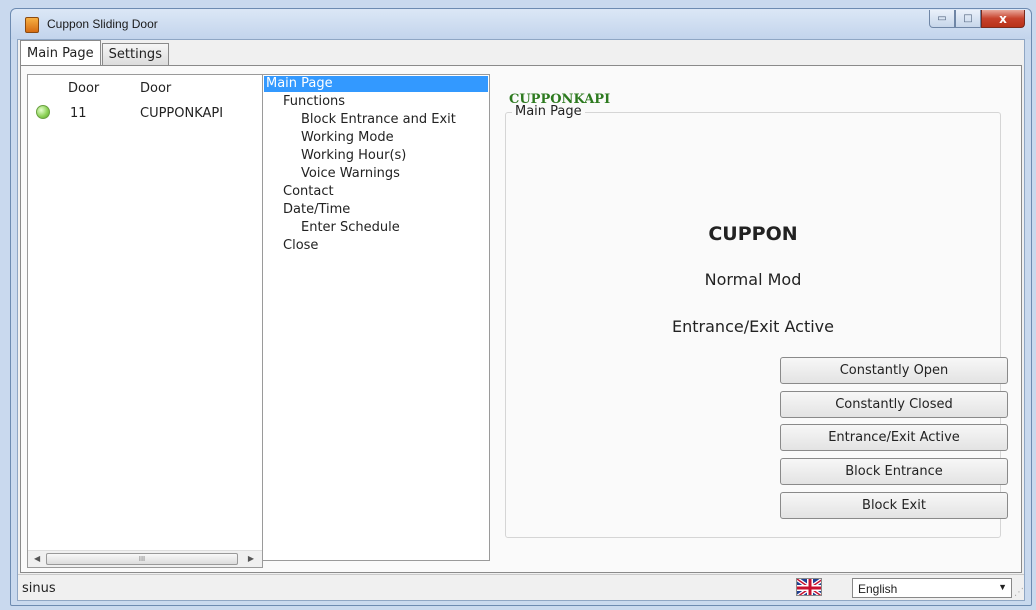  What do you see at coordinates (350, 174) in the screenshot?
I see `tree-item-voice-warnings: Voice Warnings` at bounding box center [350, 174].